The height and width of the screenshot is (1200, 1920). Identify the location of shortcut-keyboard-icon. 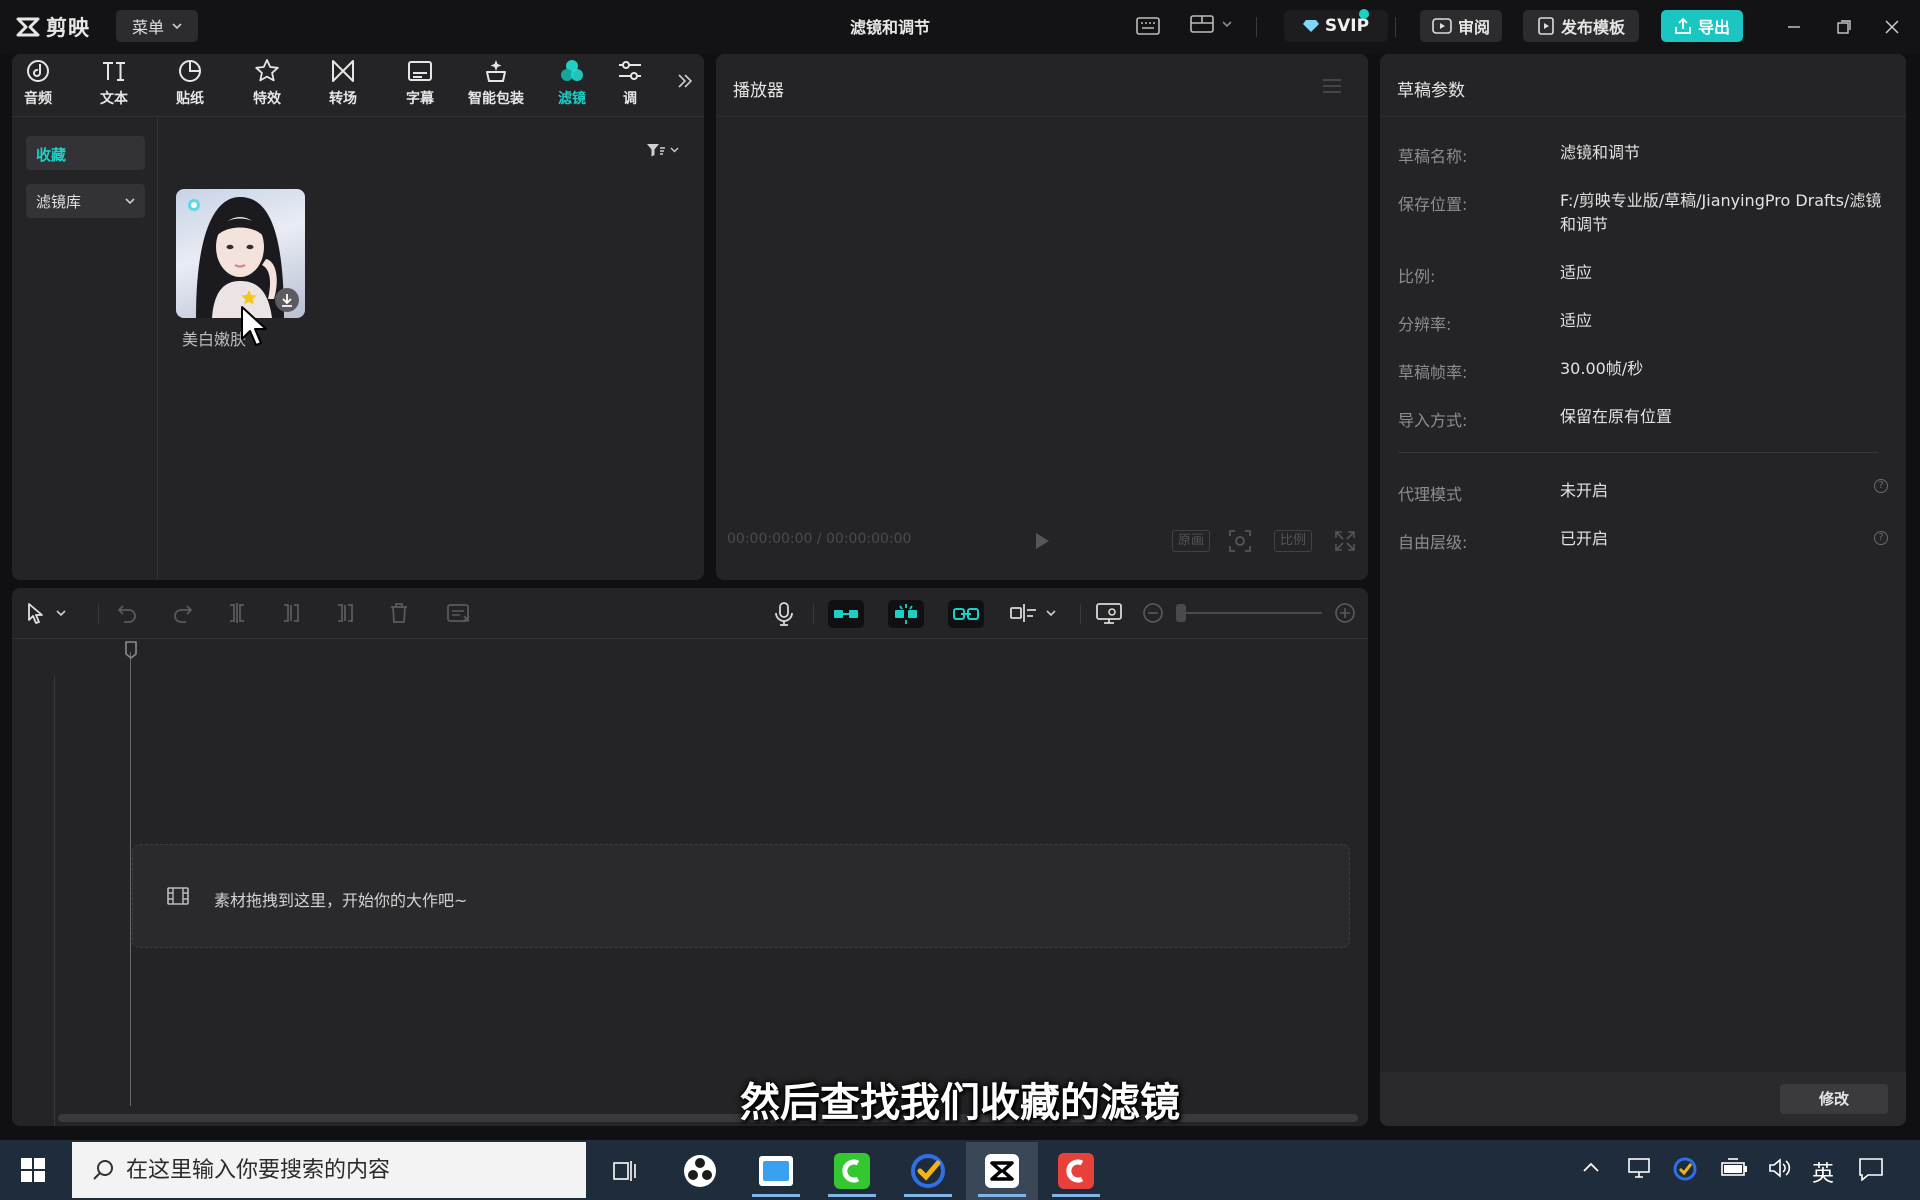
(1148, 26).